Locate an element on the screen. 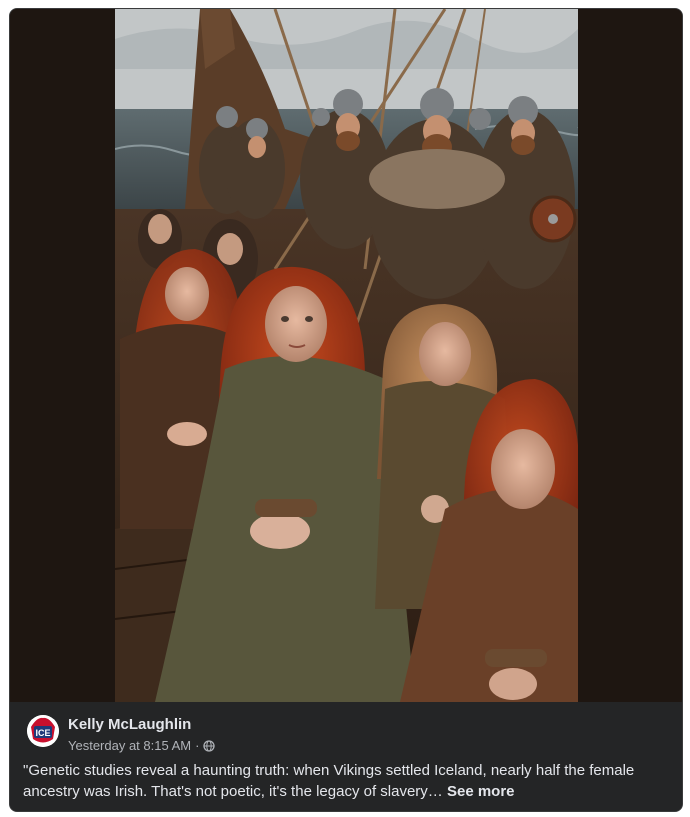  see-more-link: See more is located at coordinates (481, 791).